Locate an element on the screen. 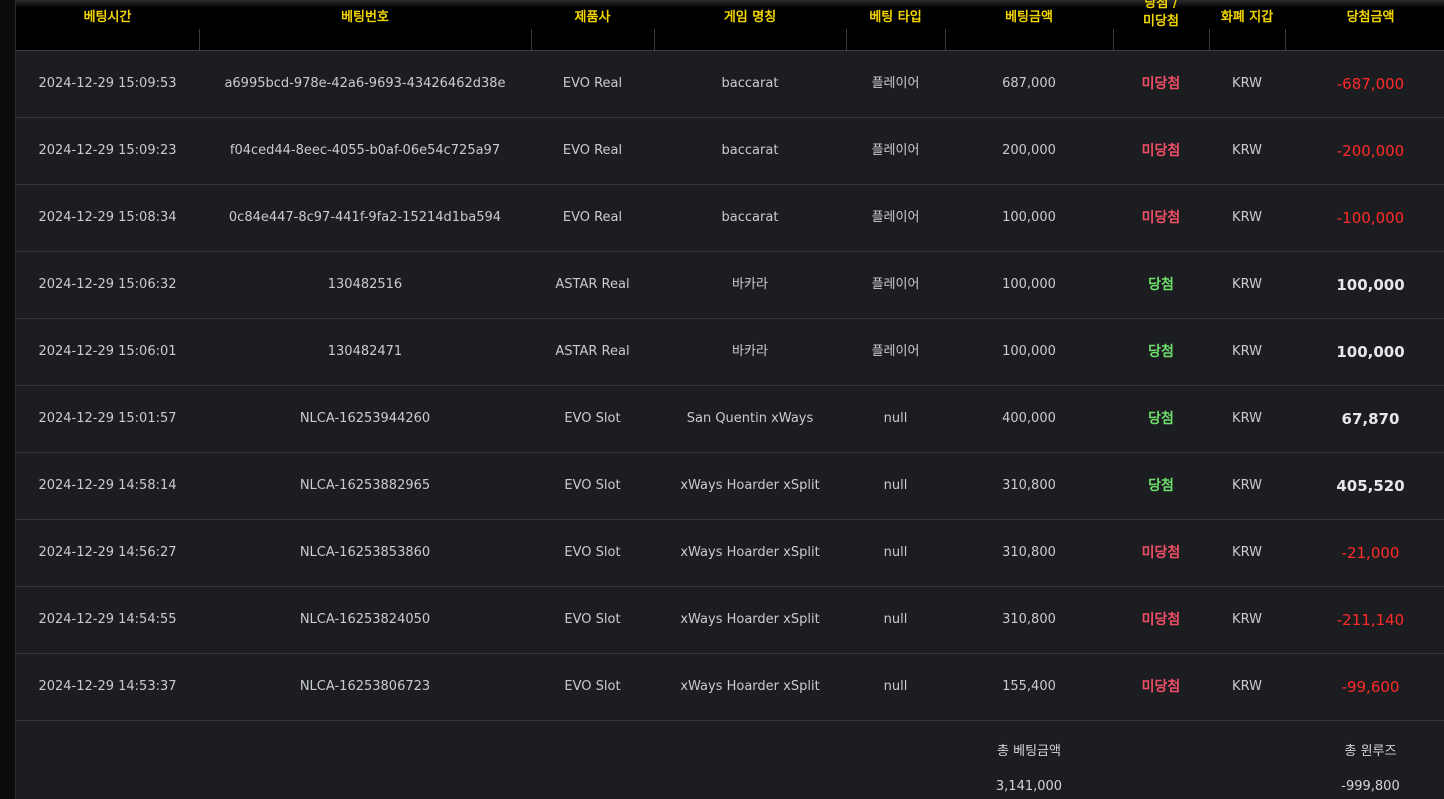  cell-bet-amount: 687,000 is located at coordinates (1029, 83).